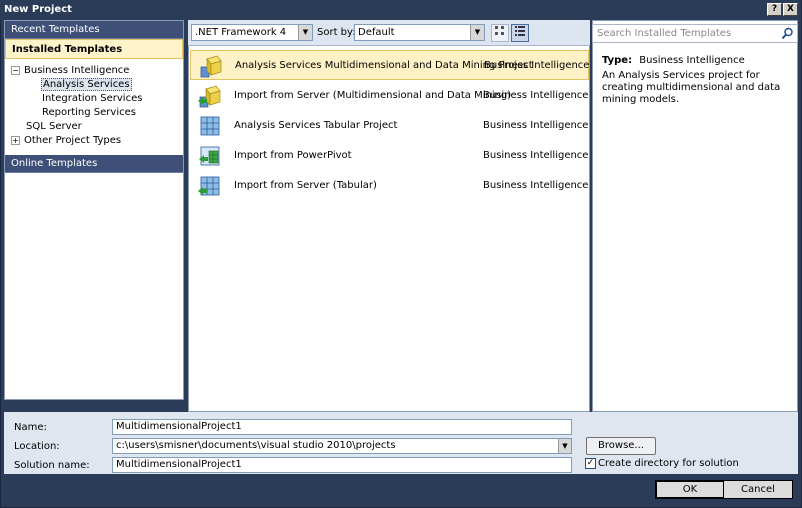 This screenshot has width=802, height=508. I want to click on ok-button: OK, so click(690, 489).